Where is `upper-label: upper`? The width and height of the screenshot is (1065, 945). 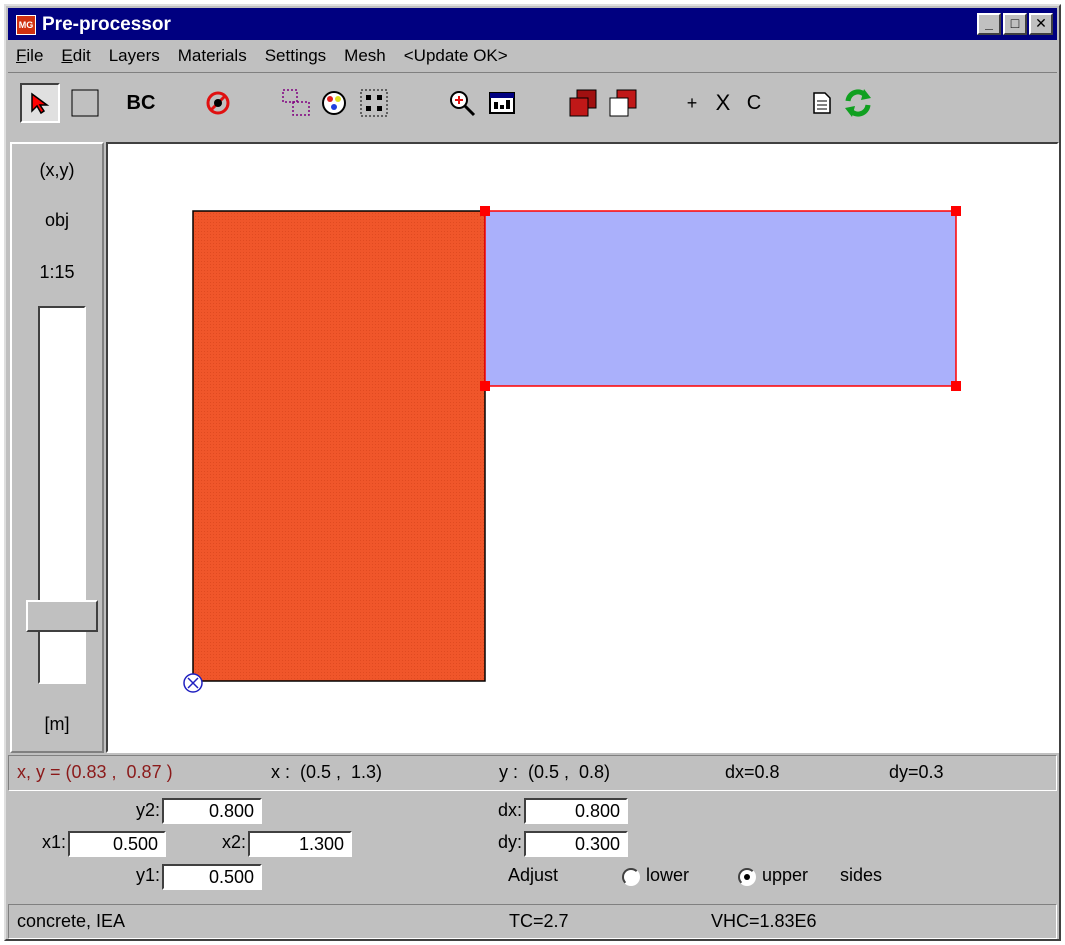
upper-label: upper is located at coordinates (785, 875).